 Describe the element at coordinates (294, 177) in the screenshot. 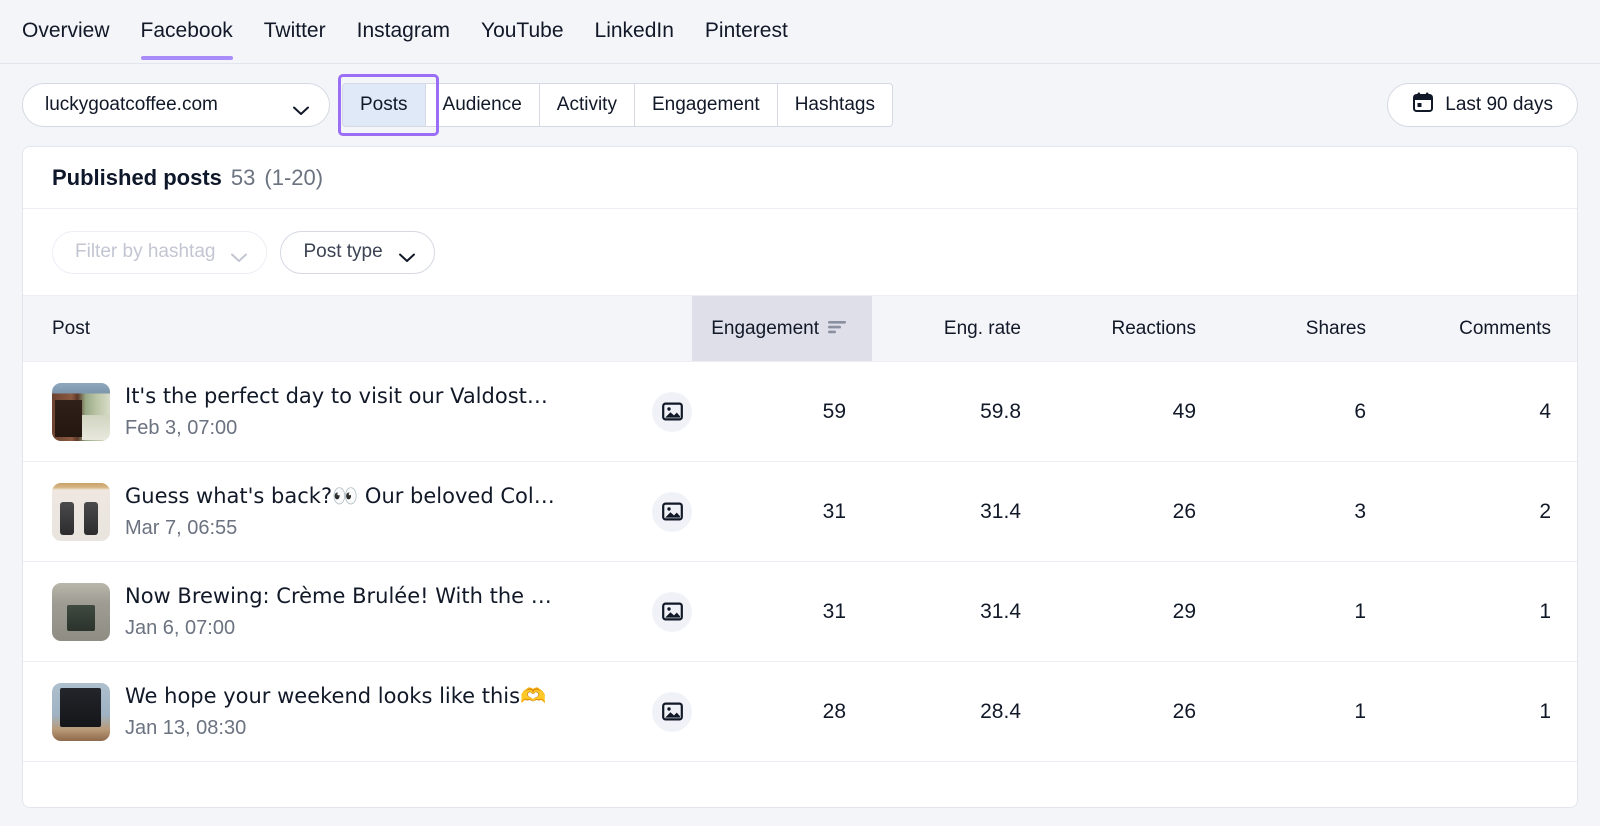

I see `posts-range: (1-20)` at that location.